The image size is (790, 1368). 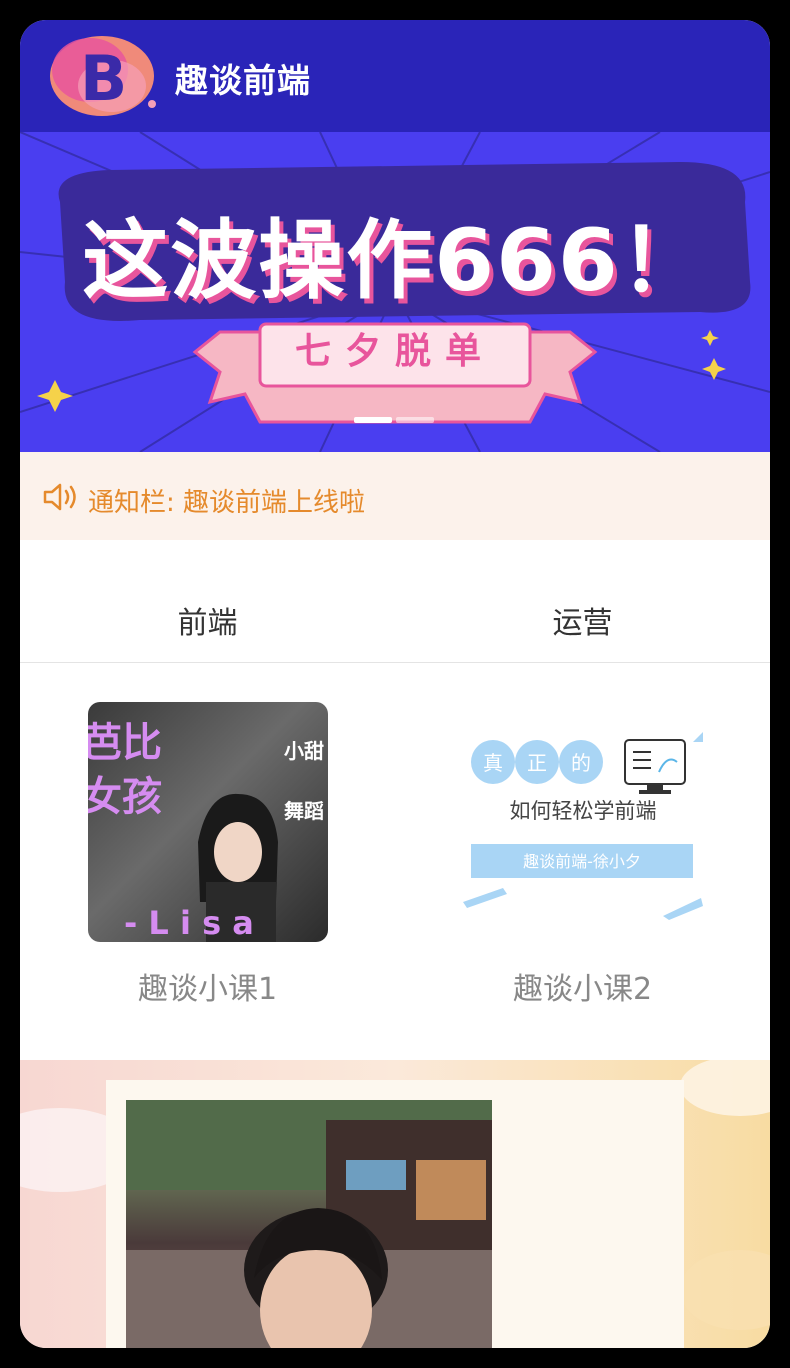 I want to click on svg-text: 真, so click(x=493, y=763).